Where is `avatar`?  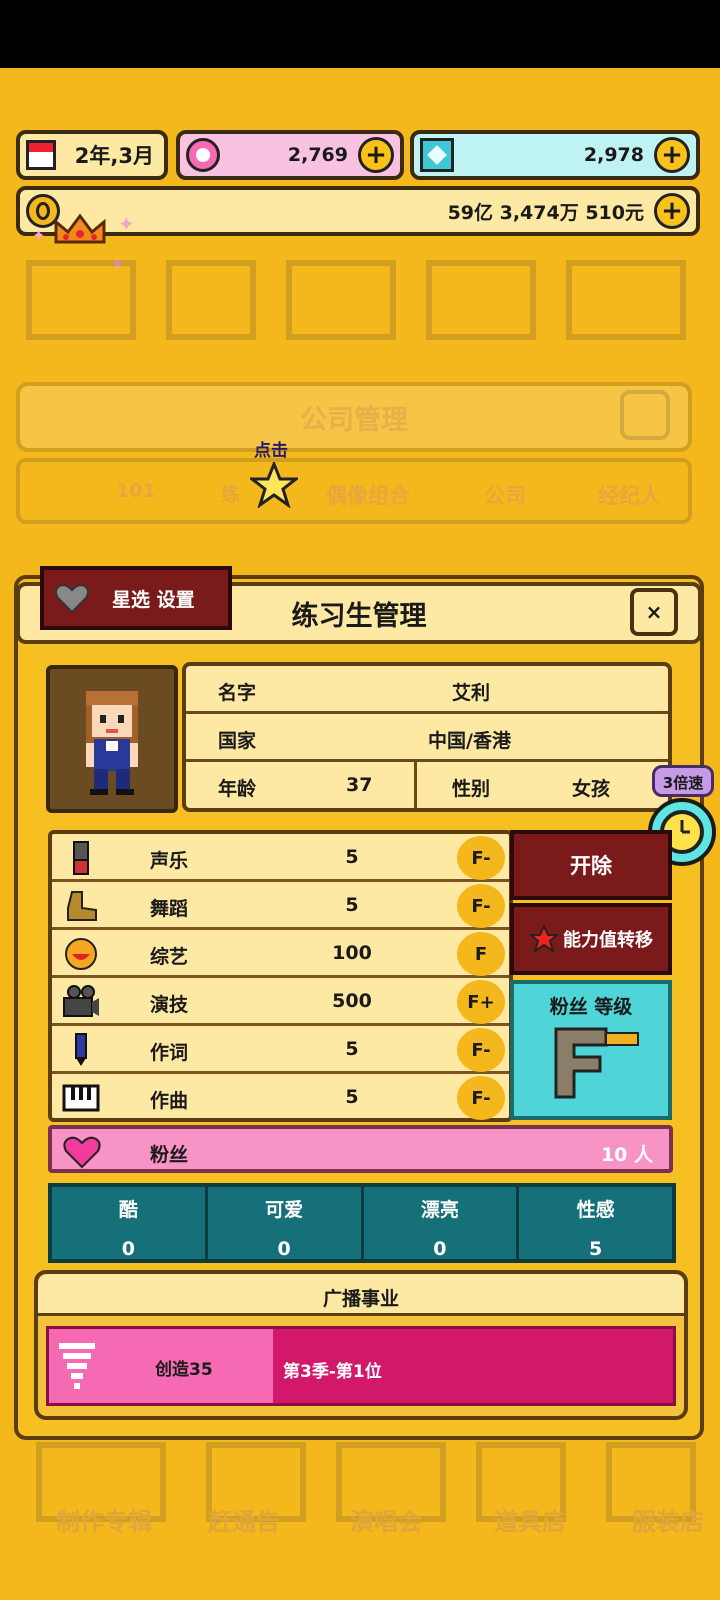 avatar is located at coordinates (112, 743).